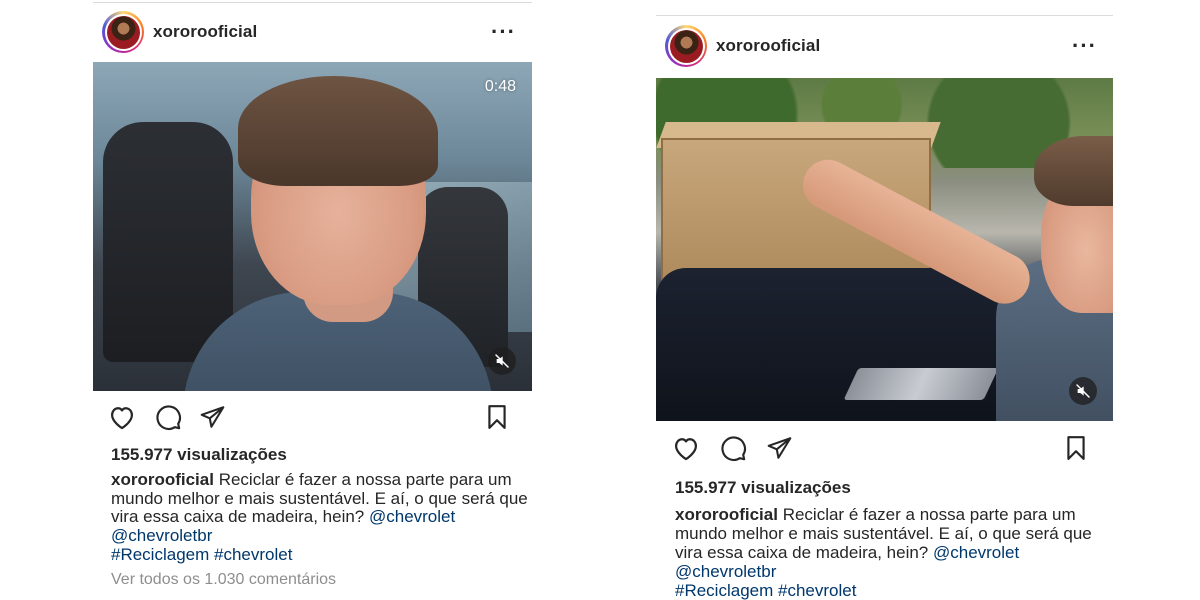 This screenshot has width=1200, height=600. What do you see at coordinates (338, 131) in the screenshot?
I see `person-hair` at bounding box center [338, 131].